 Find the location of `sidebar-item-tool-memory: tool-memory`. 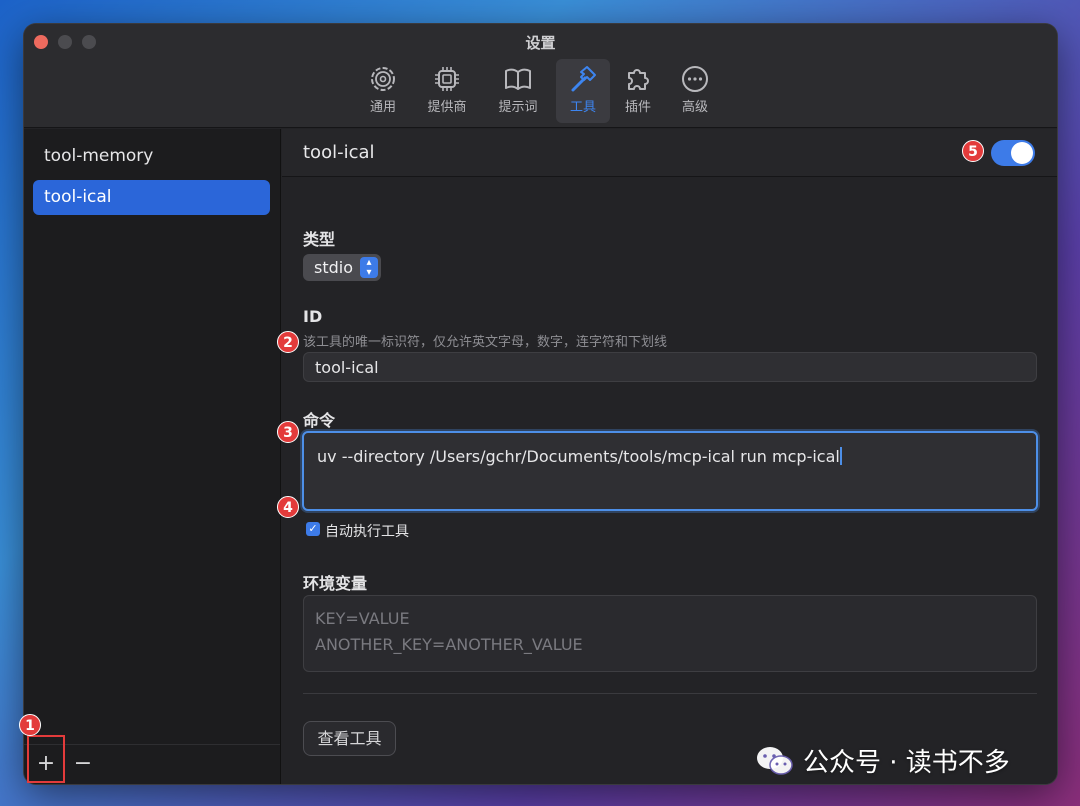

sidebar-item-tool-memory: tool-memory is located at coordinates (151, 156).